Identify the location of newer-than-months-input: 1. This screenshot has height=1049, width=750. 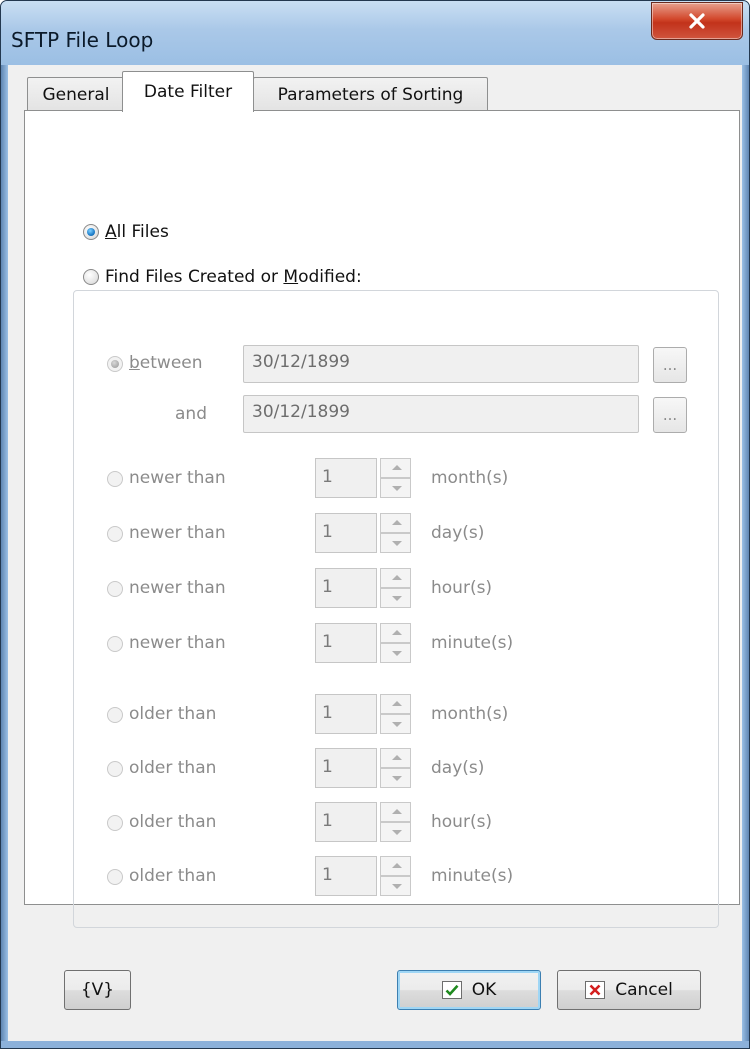
(346, 478).